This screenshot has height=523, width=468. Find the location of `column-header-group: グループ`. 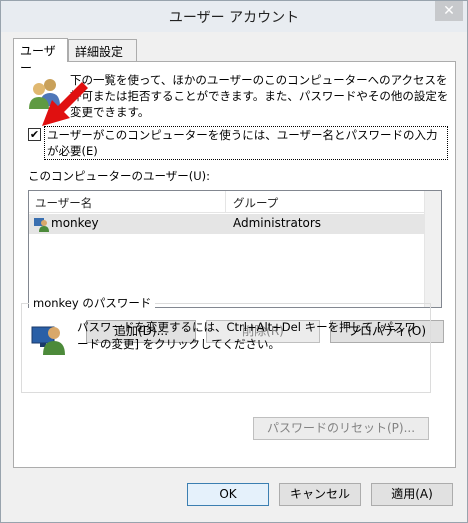

column-header-group: グループ is located at coordinates (255, 203).